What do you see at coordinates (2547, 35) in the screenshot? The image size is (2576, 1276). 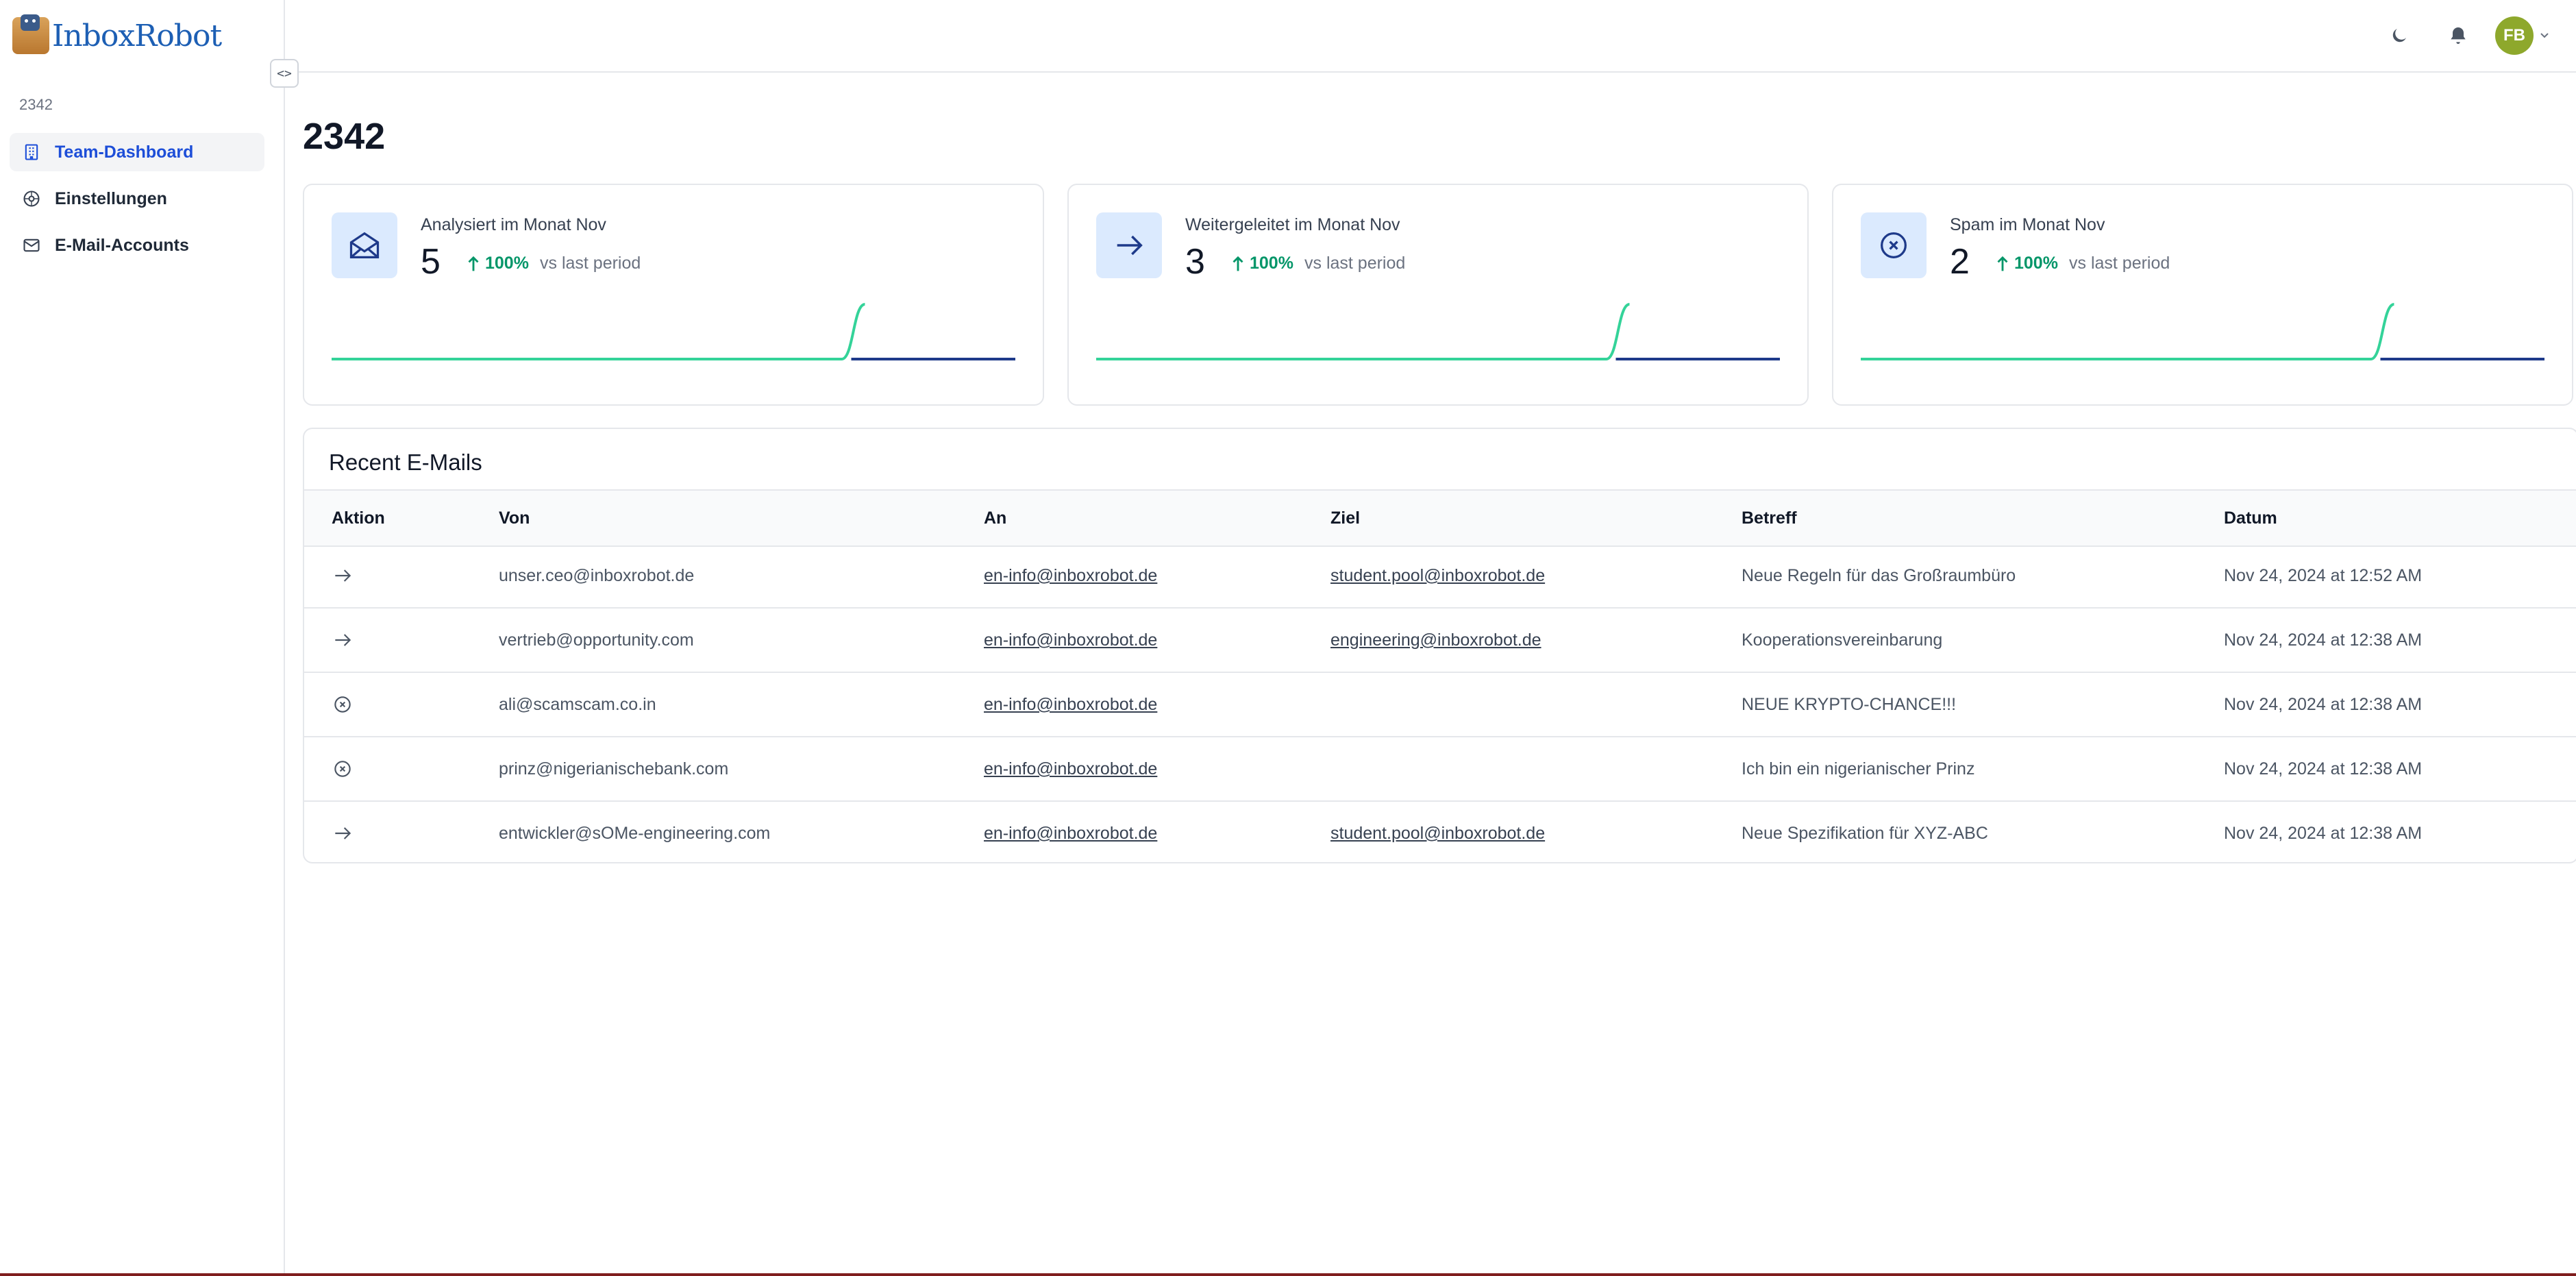 I see `chevron-down-icon` at bounding box center [2547, 35].